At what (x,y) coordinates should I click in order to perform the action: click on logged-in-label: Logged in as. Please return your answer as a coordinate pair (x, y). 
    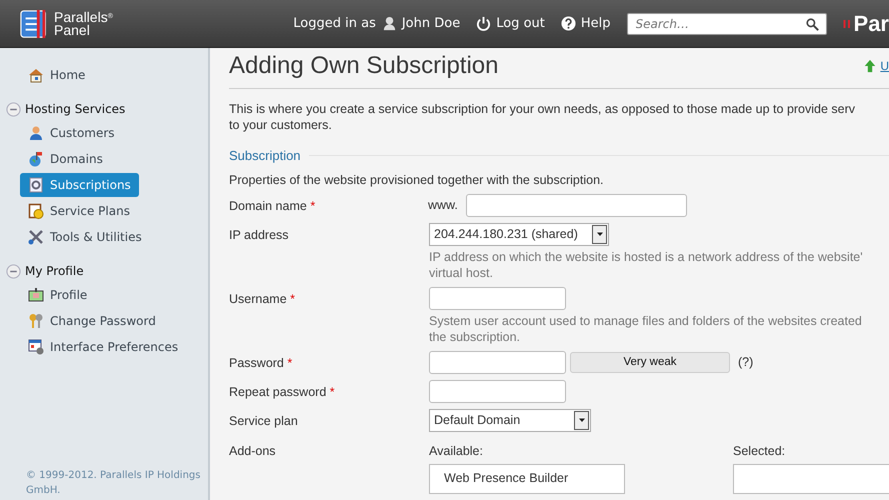
    Looking at the image, I should click on (334, 23).